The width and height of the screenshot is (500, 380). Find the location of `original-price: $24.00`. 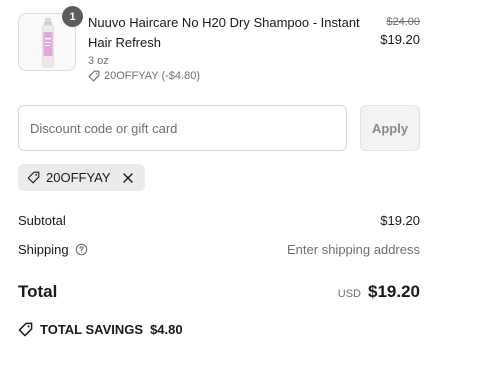

original-price: $24.00 is located at coordinates (403, 22).